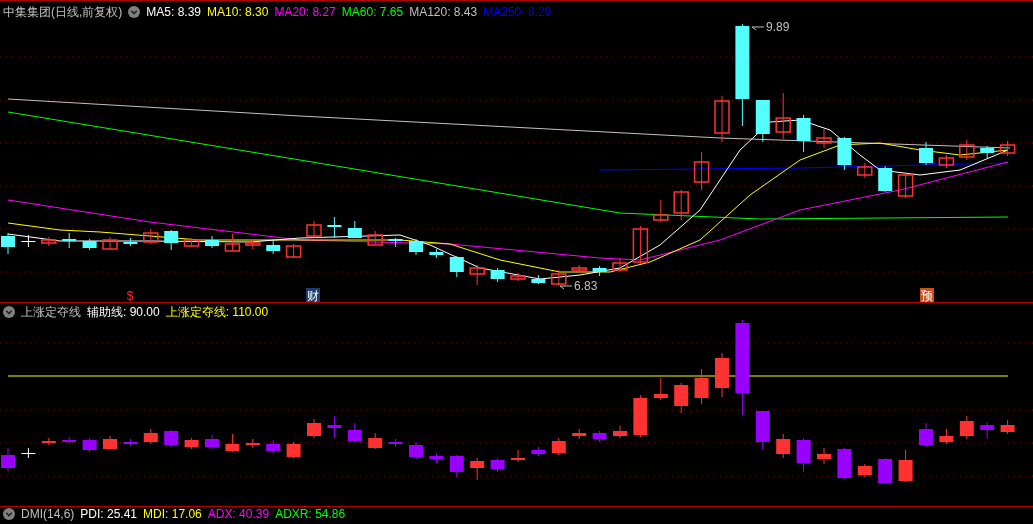 This screenshot has height=524, width=1033. I want to click on event-marker: $, so click(130, 295).